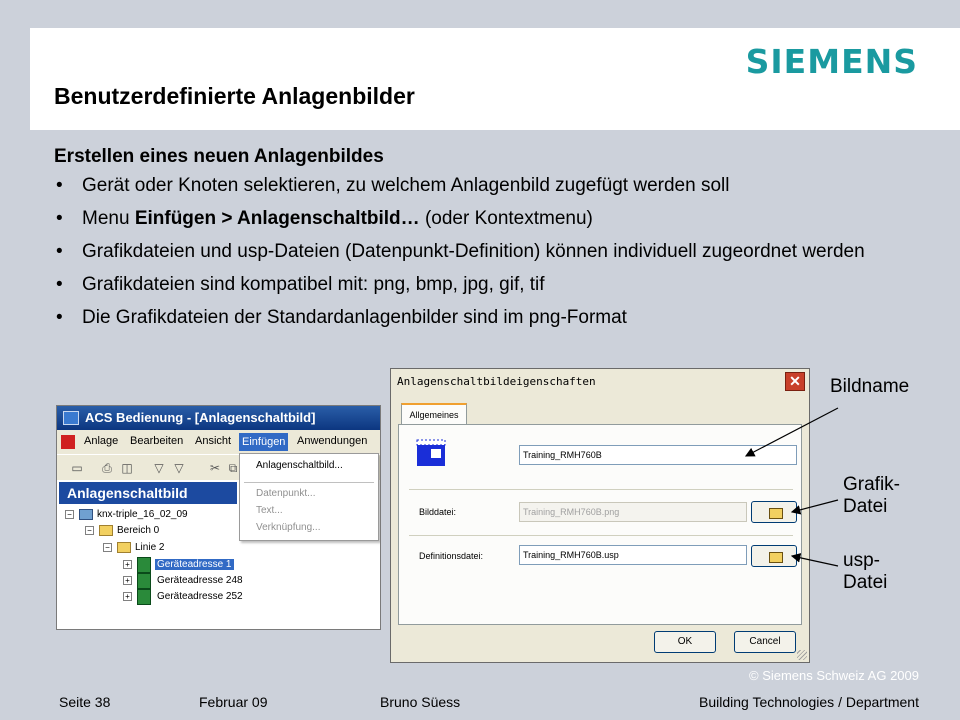  What do you see at coordinates (234, 96) in the screenshot?
I see `slide-title: Benutzerdefinierte Anlagenbilder` at bounding box center [234, 96].